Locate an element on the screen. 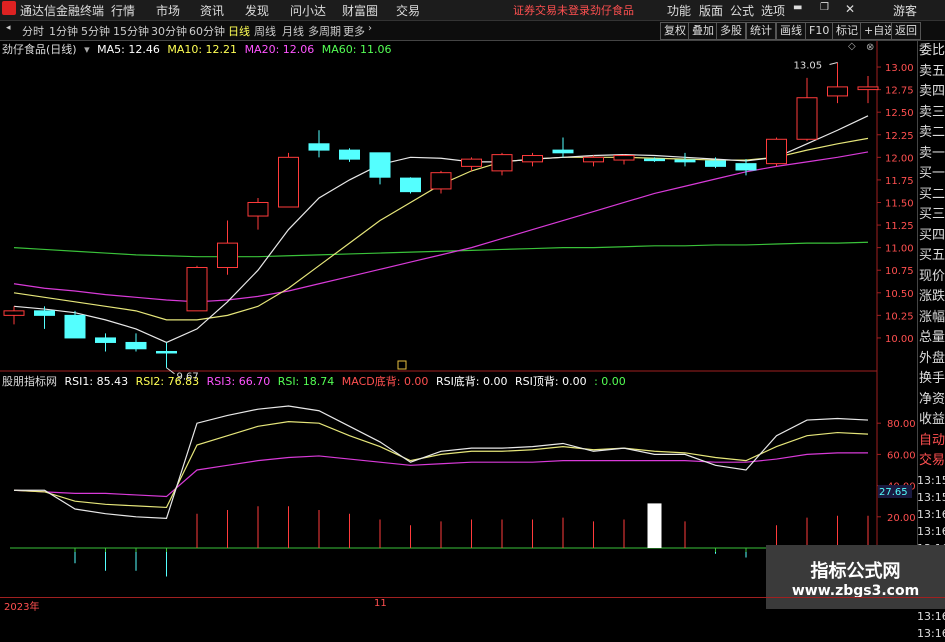  rsi-tick-label: 80.00 is located at coordinates (901, 424).